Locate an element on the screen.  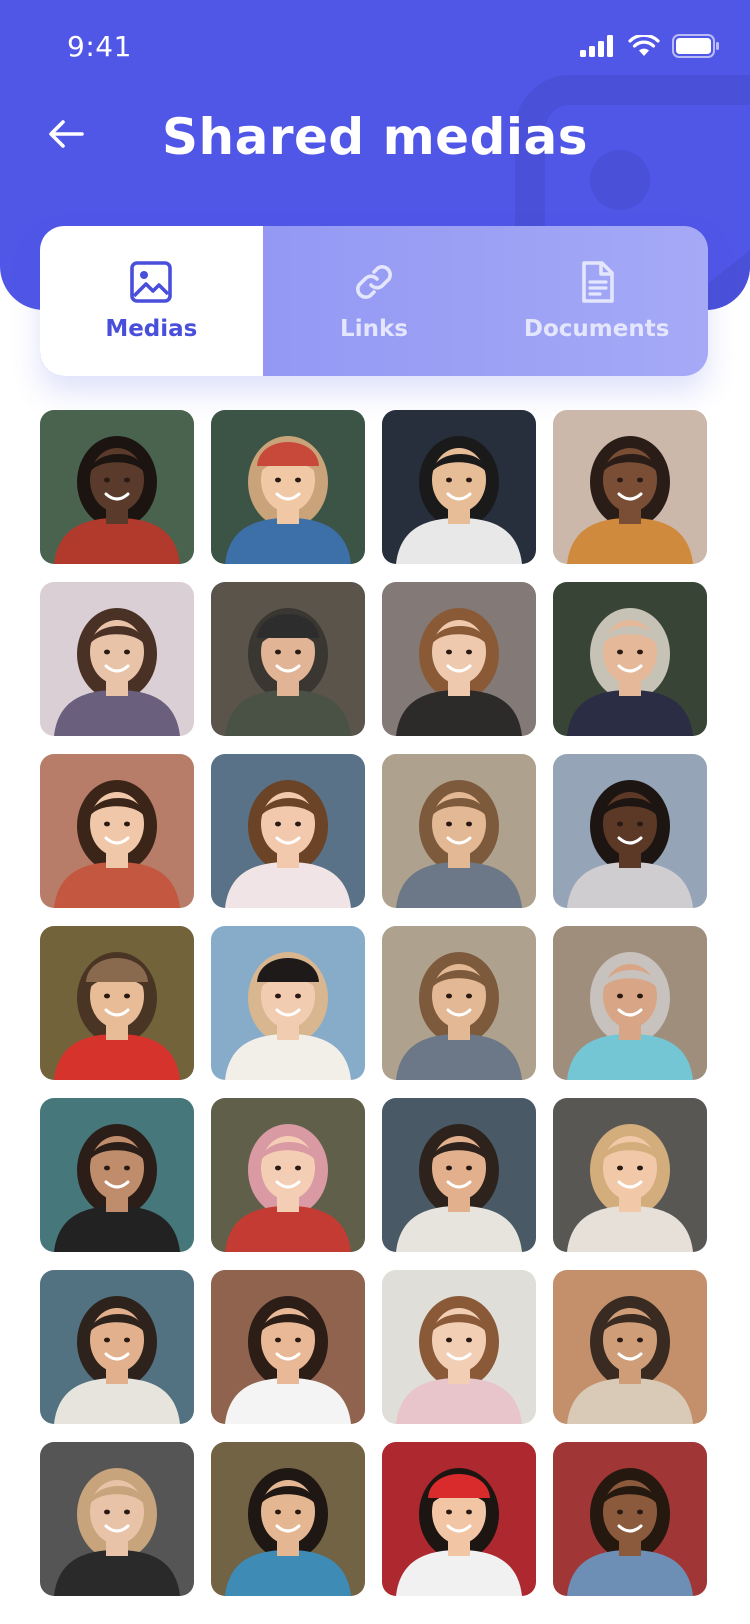
tab-documents: Documents is located at coordinates (596, 301).